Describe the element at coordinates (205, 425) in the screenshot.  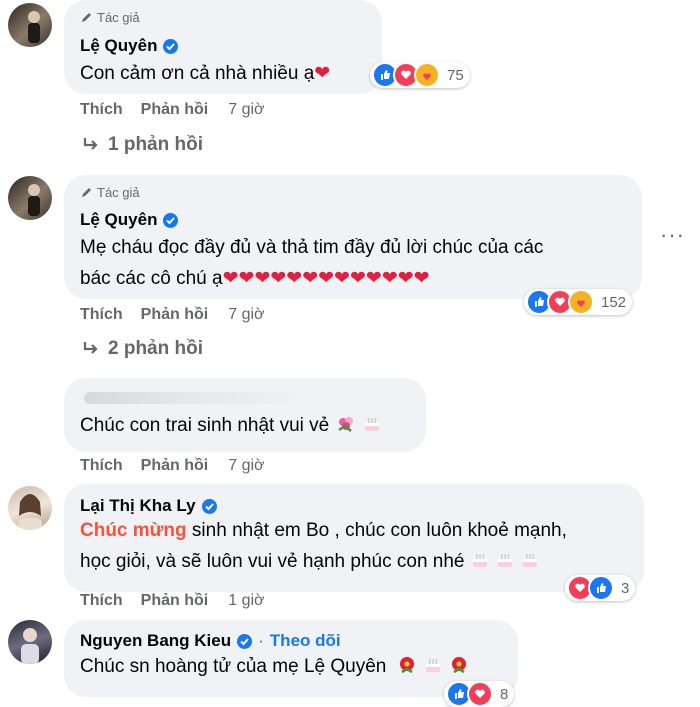
I see `comment-text-content: Chúc con trai sinh nhật vui vẻ` at that location.